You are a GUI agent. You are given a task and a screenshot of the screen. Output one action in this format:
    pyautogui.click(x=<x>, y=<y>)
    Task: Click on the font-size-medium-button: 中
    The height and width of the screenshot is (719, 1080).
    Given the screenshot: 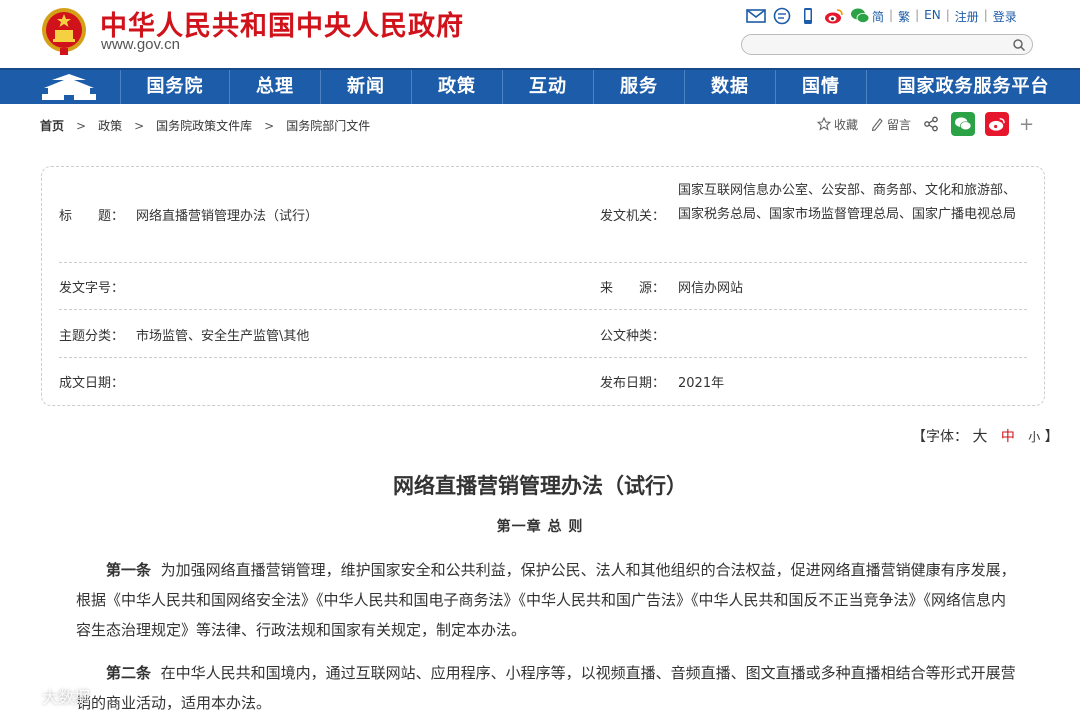 What is the action you would take?
    pyautogui.click(x=1008, y=437)
    